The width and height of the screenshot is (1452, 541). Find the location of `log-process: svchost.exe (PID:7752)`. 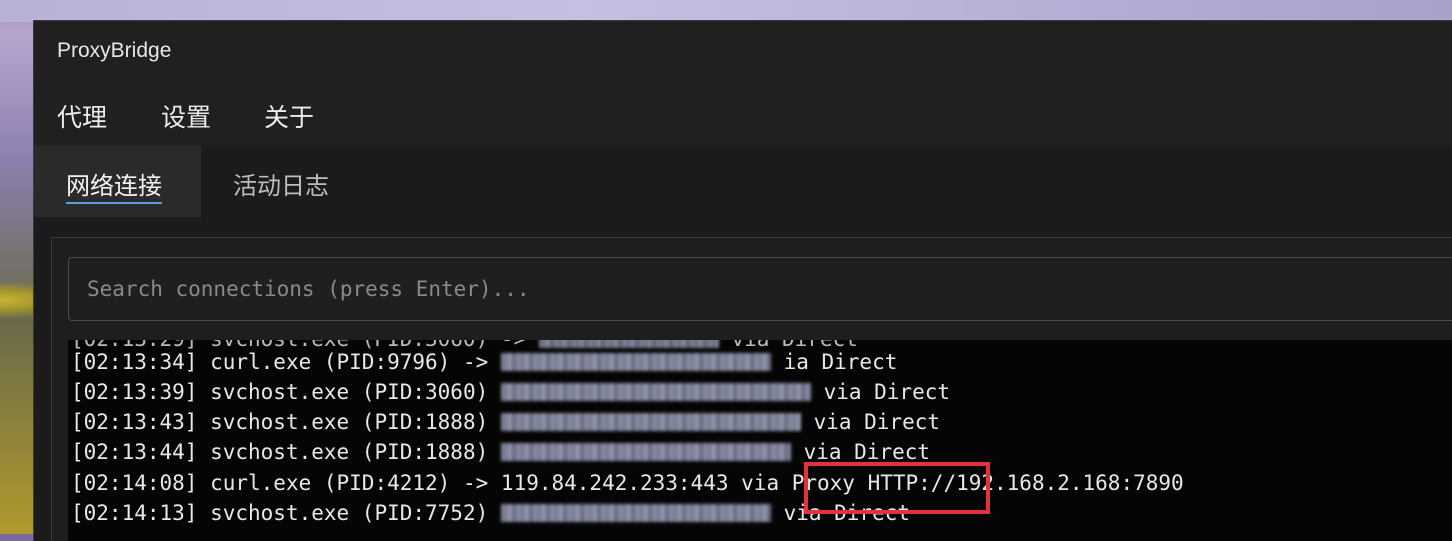

log-process: svchost.exe (PID:7752) is located at coordinates (349, 513).